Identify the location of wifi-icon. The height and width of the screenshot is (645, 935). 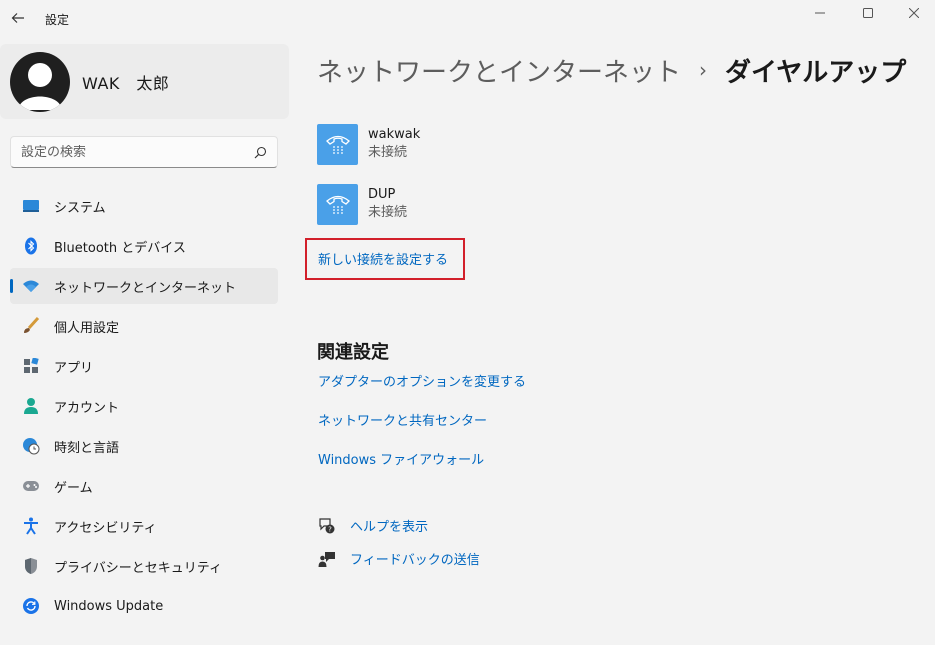
(31, 286).